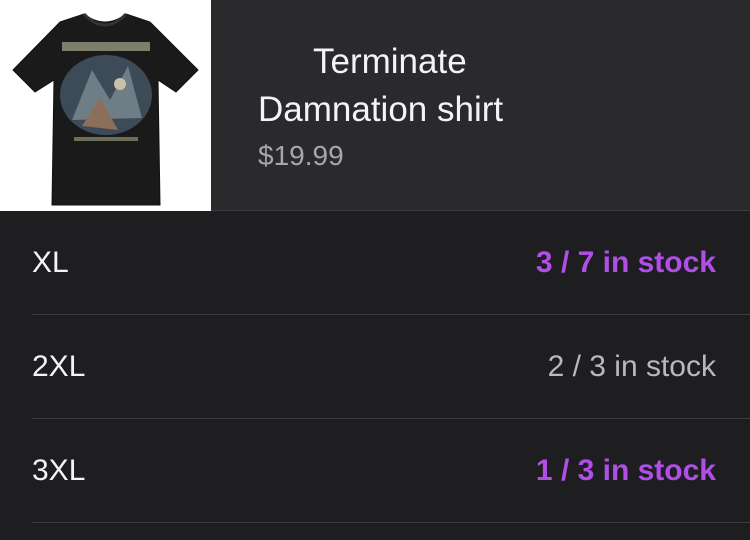 The image size is (750, 540). Describe the element at coordinates (625, 262) in the screenshot. I see `variant-stock: 3 / 7 in stock` at that location.